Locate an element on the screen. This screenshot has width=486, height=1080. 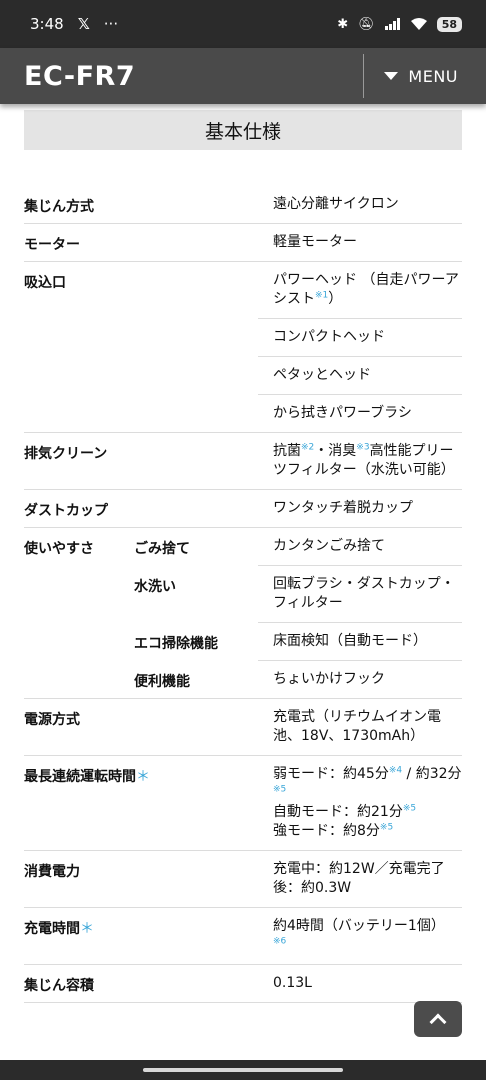
mute-icon: 🔕︎ is located at coordinates (366, 24).